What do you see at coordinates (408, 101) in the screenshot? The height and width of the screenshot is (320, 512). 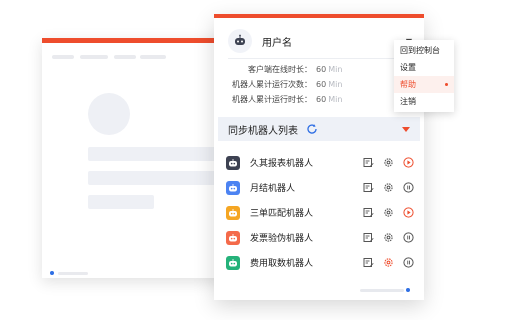 I see `menu-item-label: 注销` at bounding box center [408, 101].